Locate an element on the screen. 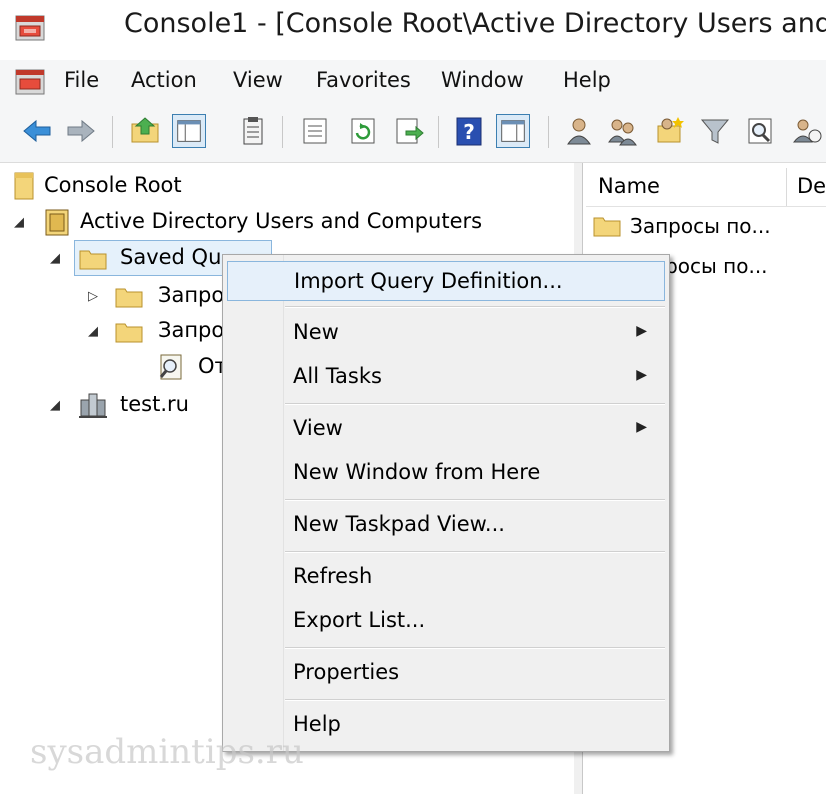 This screenshot has width=826, height=794. column-header-underline is located at coordinates (706, 206).